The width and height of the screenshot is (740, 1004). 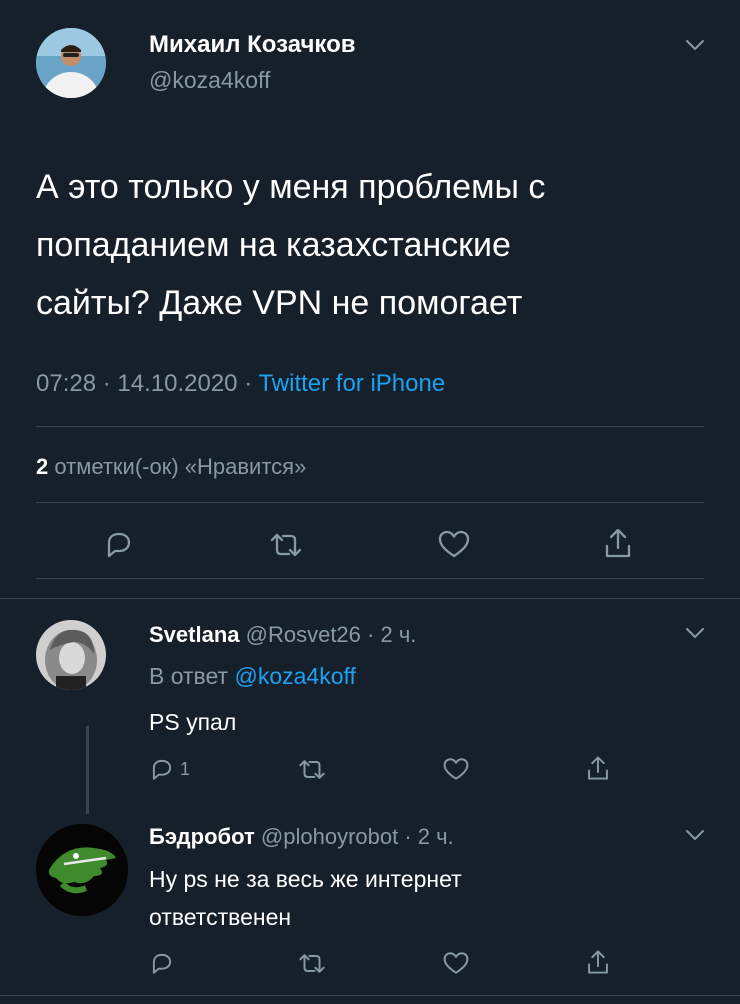 I want to click on tweet-date: 14.10.2020, so click(x=177, y=383).